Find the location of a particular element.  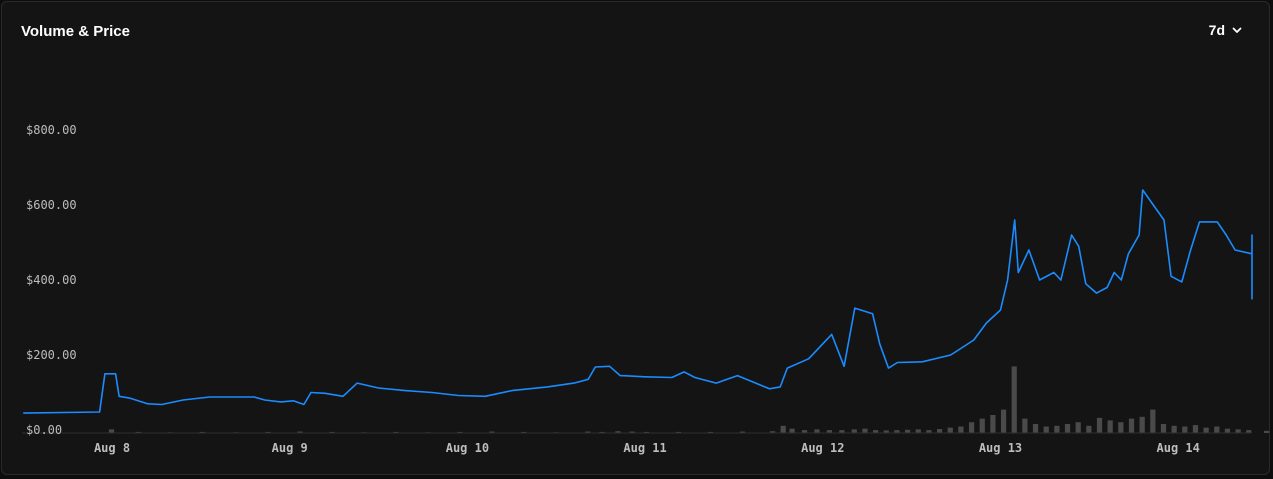

x-tick-label: Aug 12 is located at coordinates (822, 448).